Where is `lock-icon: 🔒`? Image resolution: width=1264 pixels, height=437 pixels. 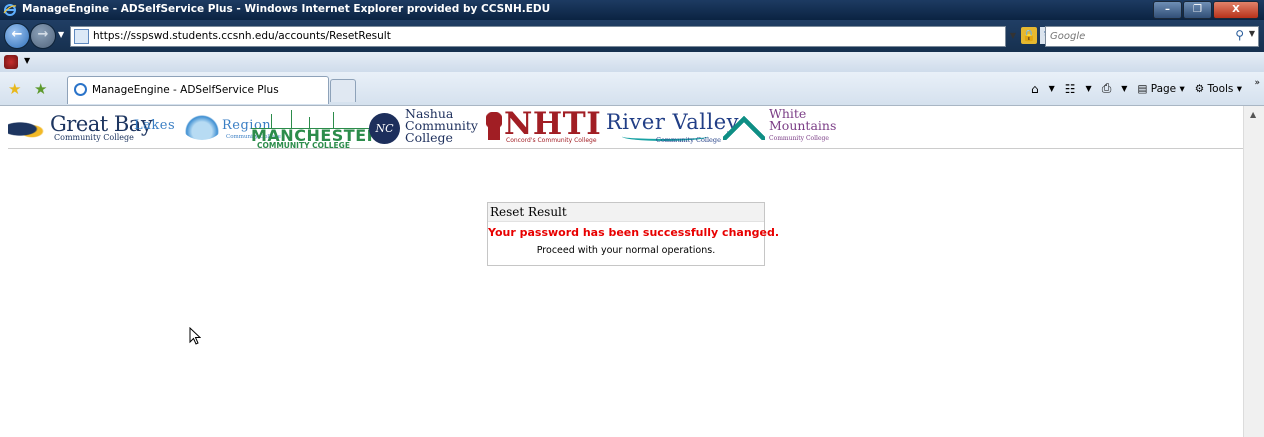 lock-icon: 🔒 is located at coordinates (1029, 35).